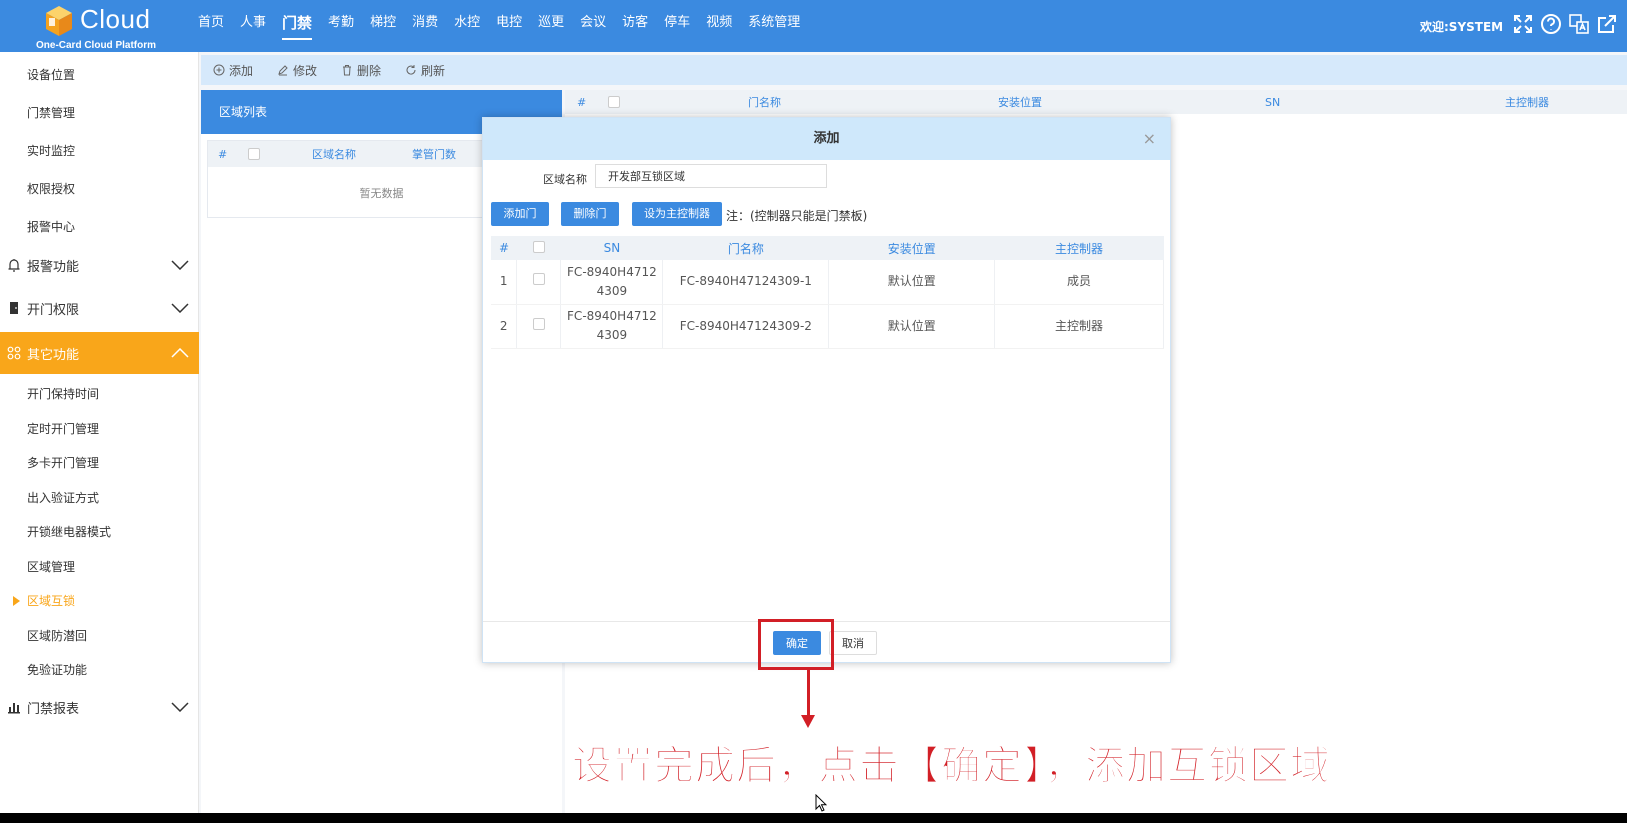 Image resolution: width=1627 pixels, height=823 pixels. I want to click on delete-door-button: 删除门, so click(590, 214).